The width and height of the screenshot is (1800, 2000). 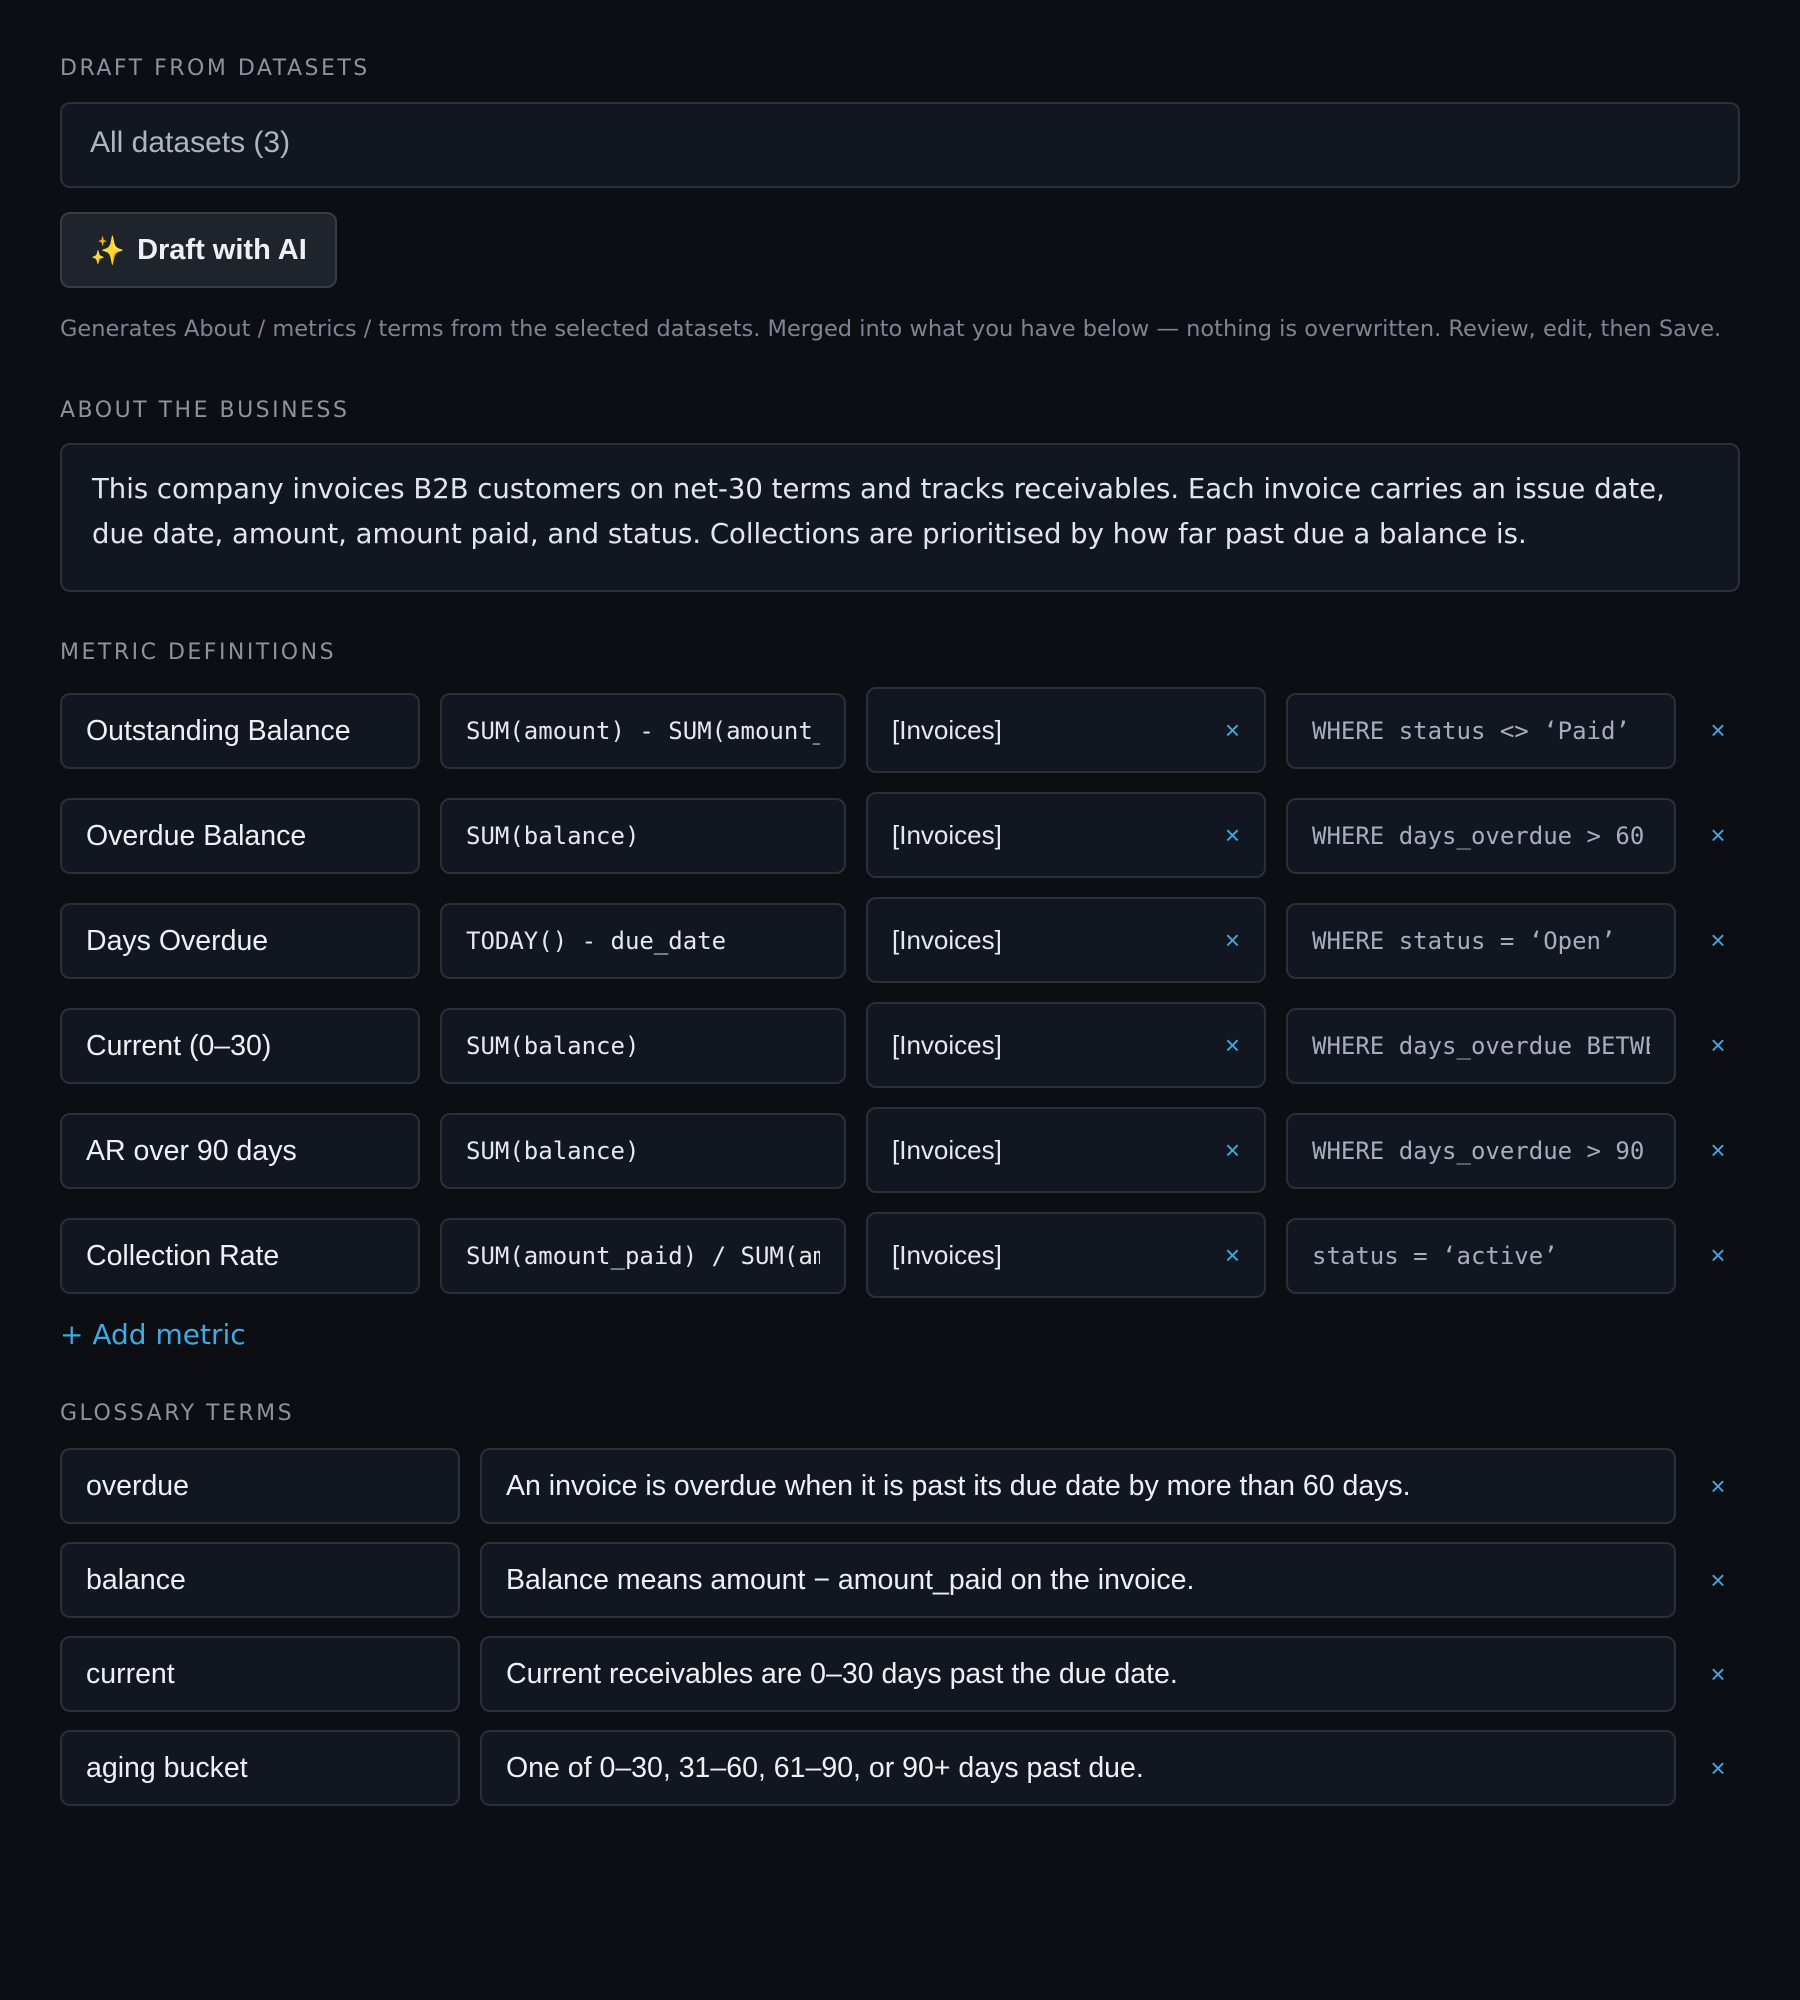 I want to click on metric-filter-text: WHERE days_overdue BETWEEN 0 AND 30, so click(x=1481, y=1046).